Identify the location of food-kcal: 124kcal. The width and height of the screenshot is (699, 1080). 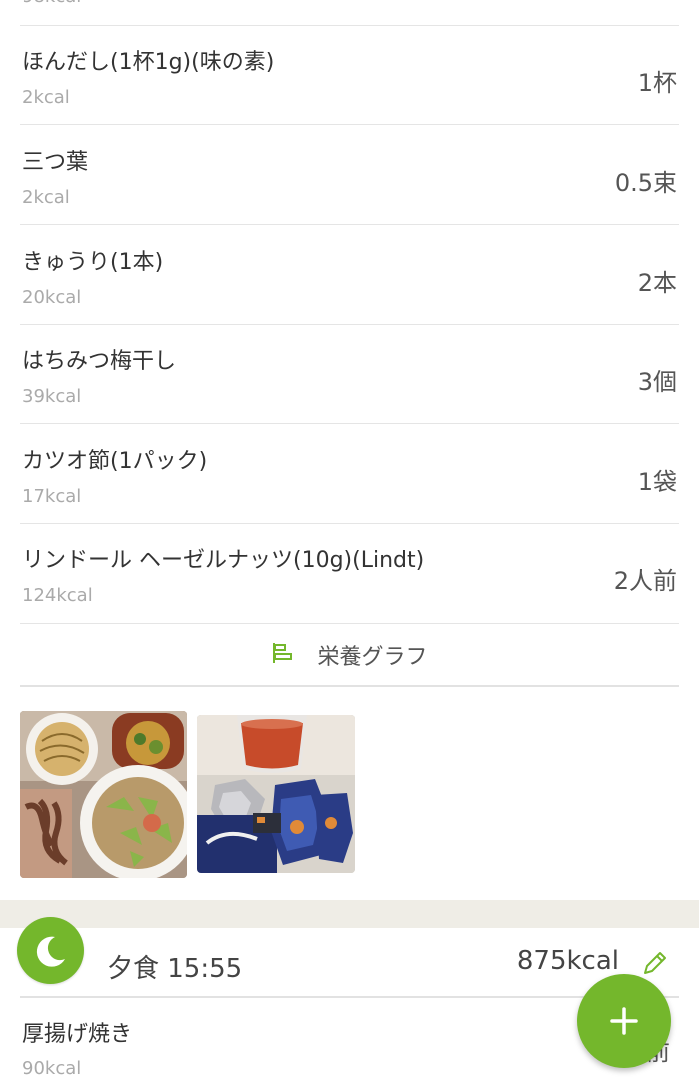
(57, 595).